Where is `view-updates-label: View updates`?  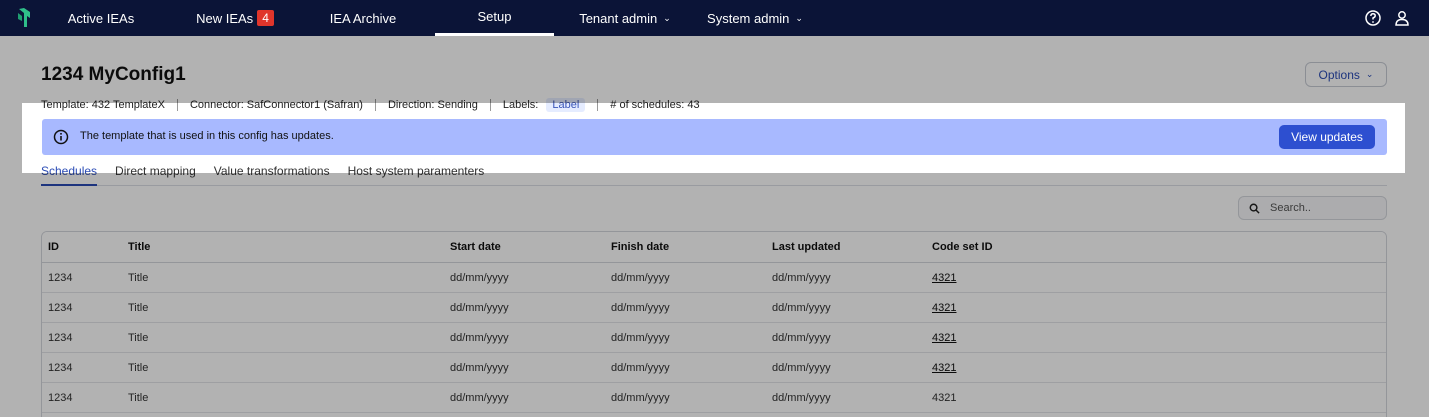 view-updates-label: View updates is located at coordinates (1327, 137).